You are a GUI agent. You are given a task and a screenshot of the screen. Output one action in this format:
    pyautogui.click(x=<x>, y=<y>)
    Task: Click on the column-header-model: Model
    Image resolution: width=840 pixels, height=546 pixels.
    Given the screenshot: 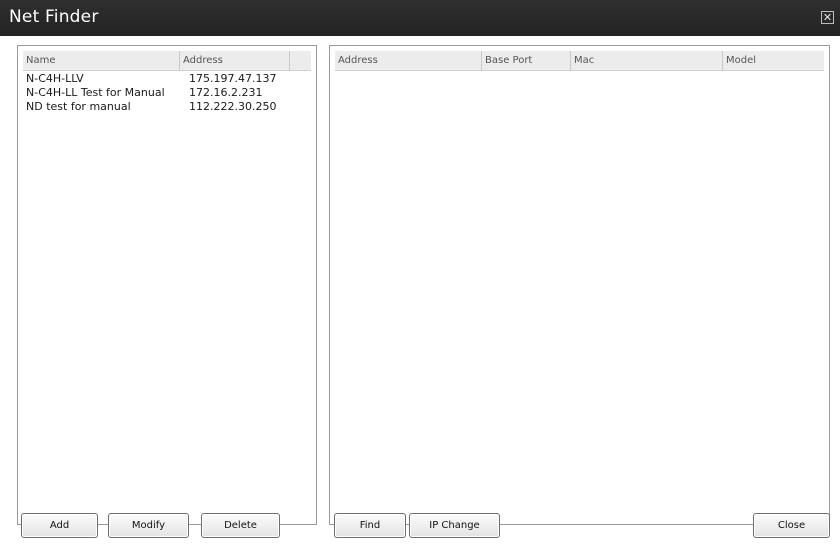 What is the action you would take?
    pyautogui.click(x=773, y=60)
    